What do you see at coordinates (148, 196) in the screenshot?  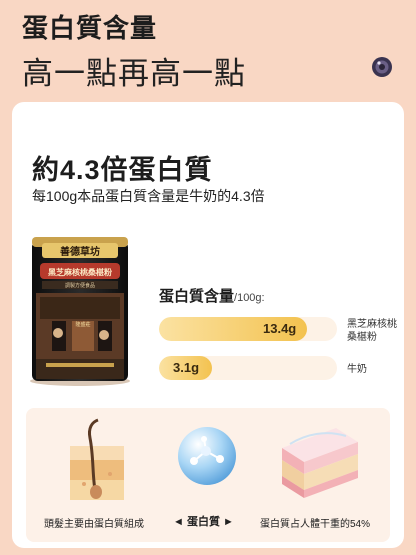 I see `subline: 每100g本品蛋白質含量是牛奶的4.3倍` at bounding box center [148, 196].